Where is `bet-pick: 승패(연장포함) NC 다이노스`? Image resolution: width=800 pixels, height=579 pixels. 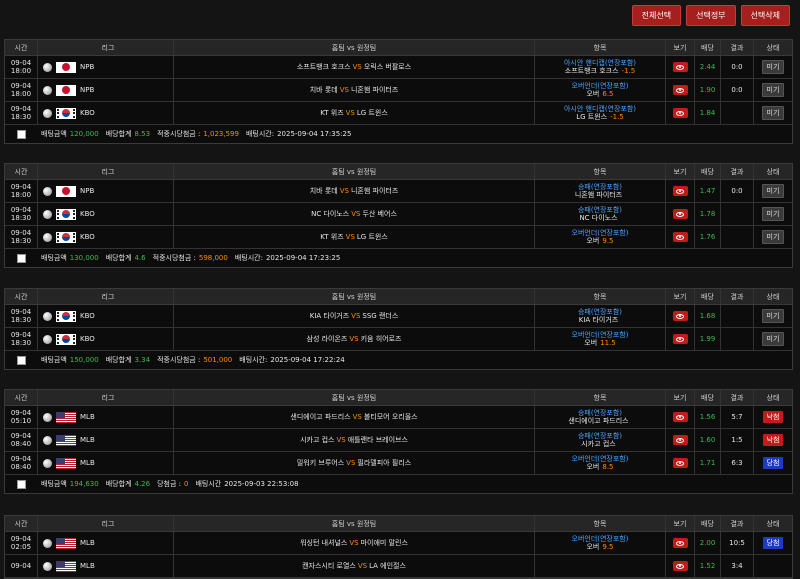
bet-pick: 승패(연장포함) NC 다이노스 is located at coordinates (600, 214).